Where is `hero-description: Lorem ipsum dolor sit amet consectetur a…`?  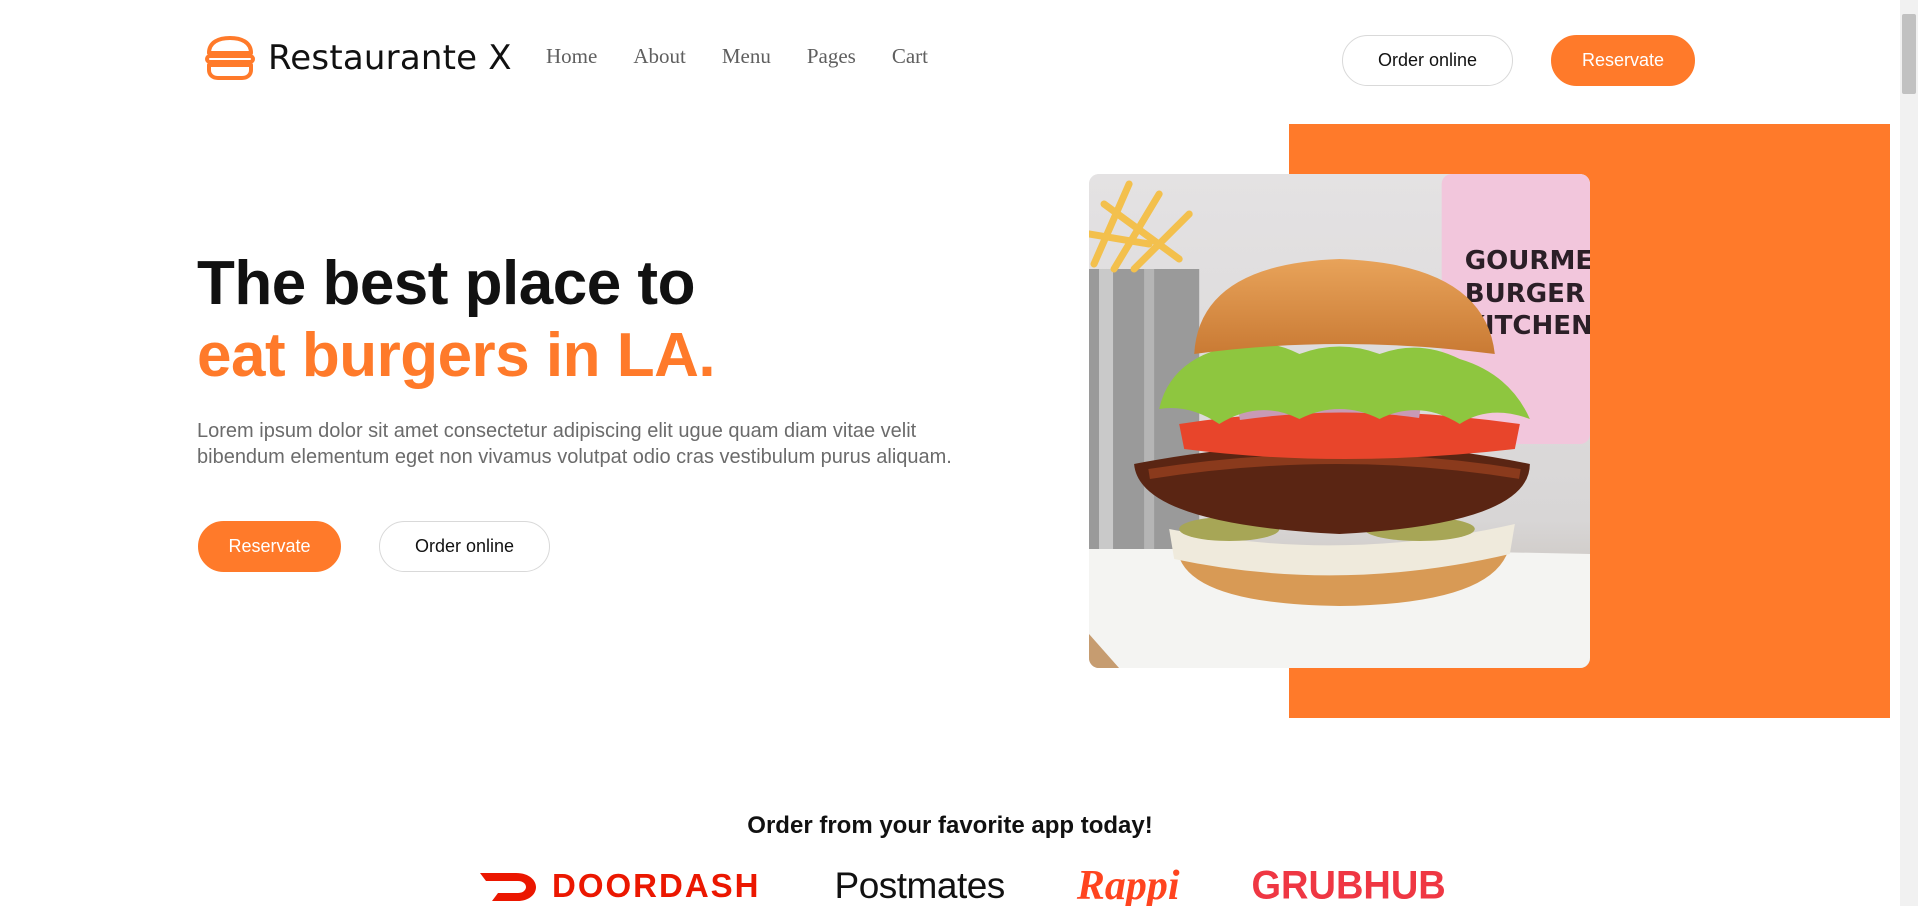
hero-description: Lorem ipsum dolor sit amet consectetur a… is located at coordinates (574, 444).